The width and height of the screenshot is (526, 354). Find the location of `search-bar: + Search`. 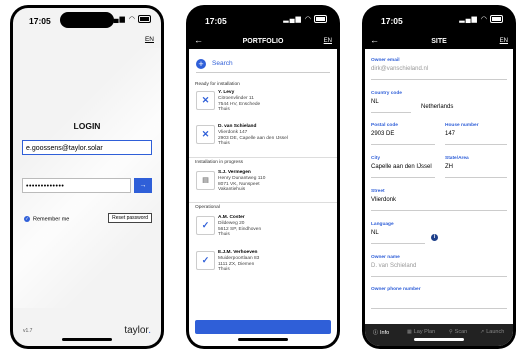

search-bar: + Search is located at coordinates (263, 66).